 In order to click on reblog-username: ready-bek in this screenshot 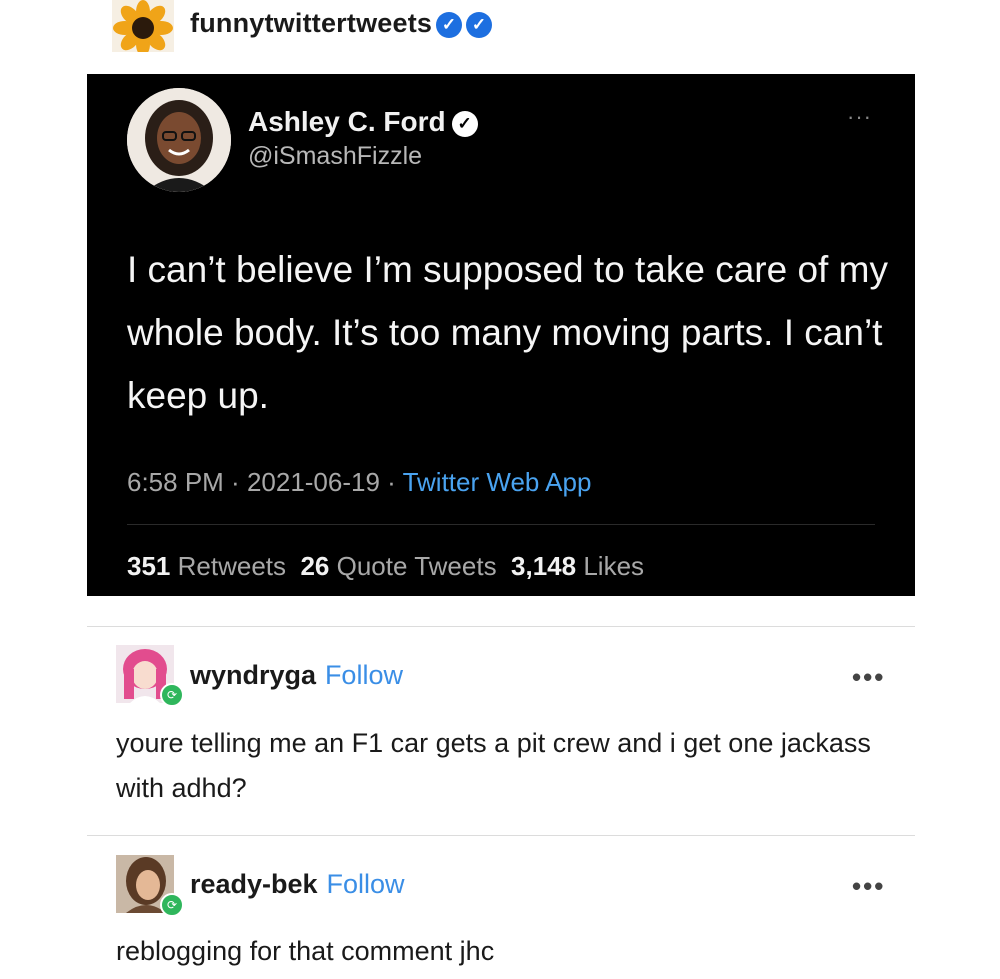, I will do `click(254, 884)`.